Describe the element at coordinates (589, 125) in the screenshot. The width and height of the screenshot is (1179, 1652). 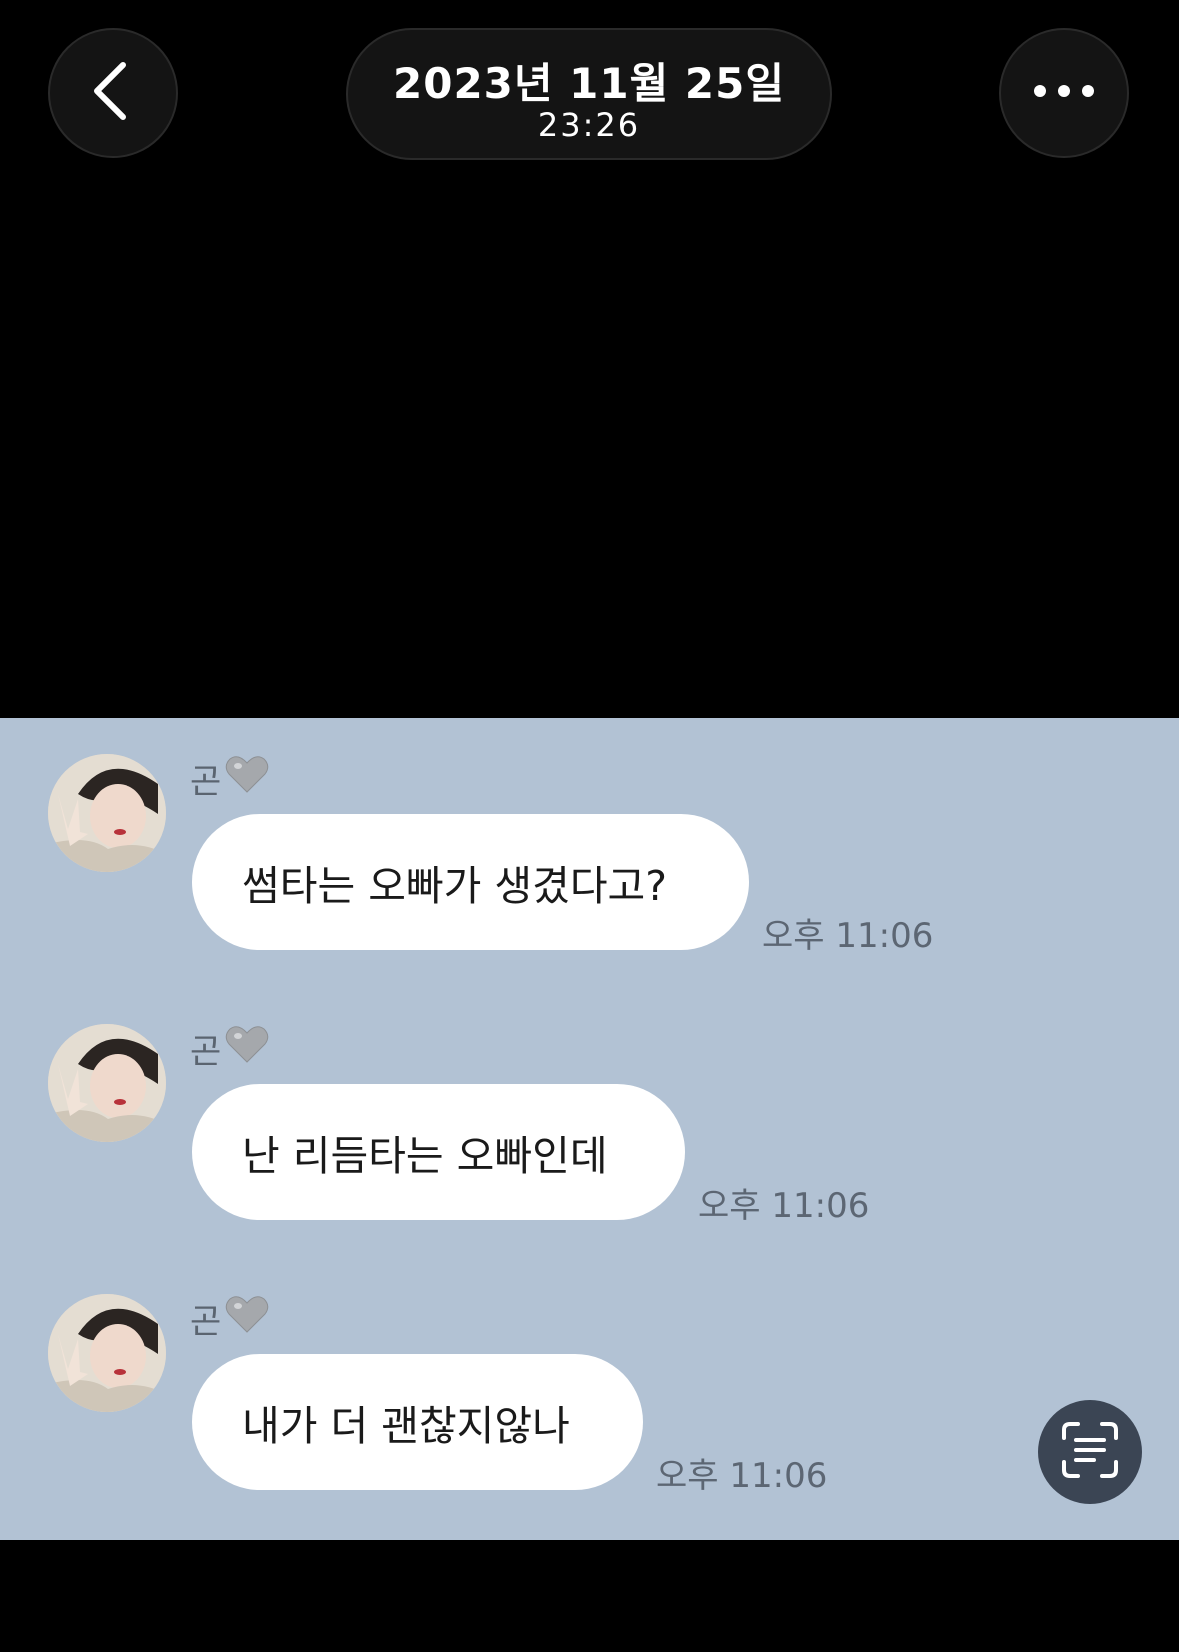
I see `photo-time: 23:26` at that location.